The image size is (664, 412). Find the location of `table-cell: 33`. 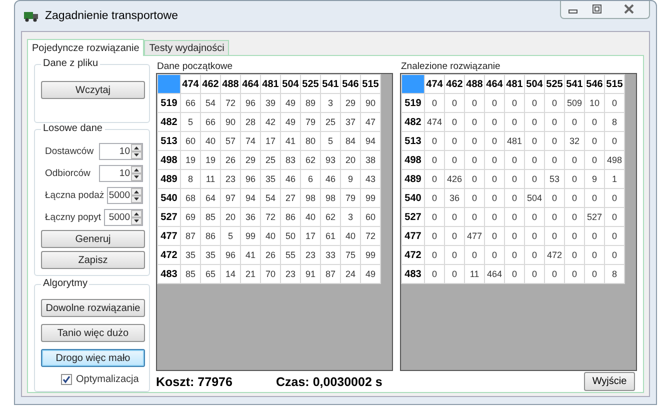

table-cell: 33 is located at coordinates (330, 255).